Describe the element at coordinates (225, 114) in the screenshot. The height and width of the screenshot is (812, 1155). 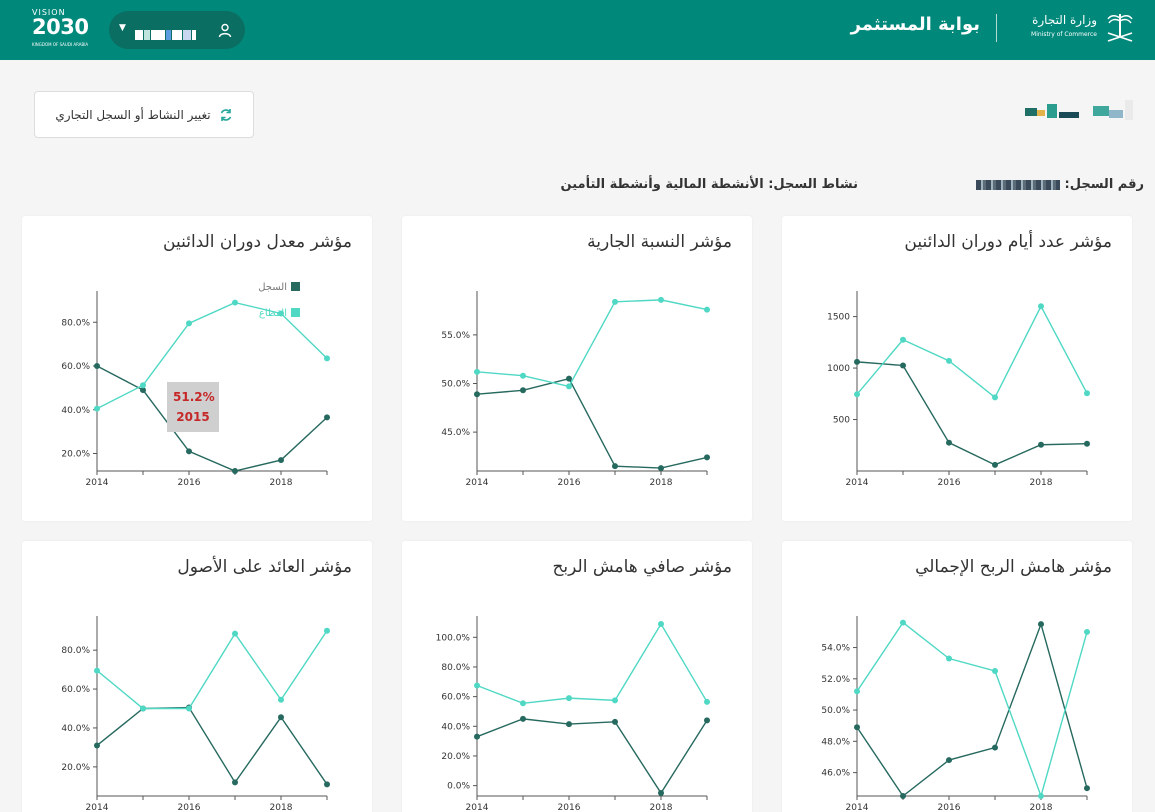
I see `refresh-icon` at that location.